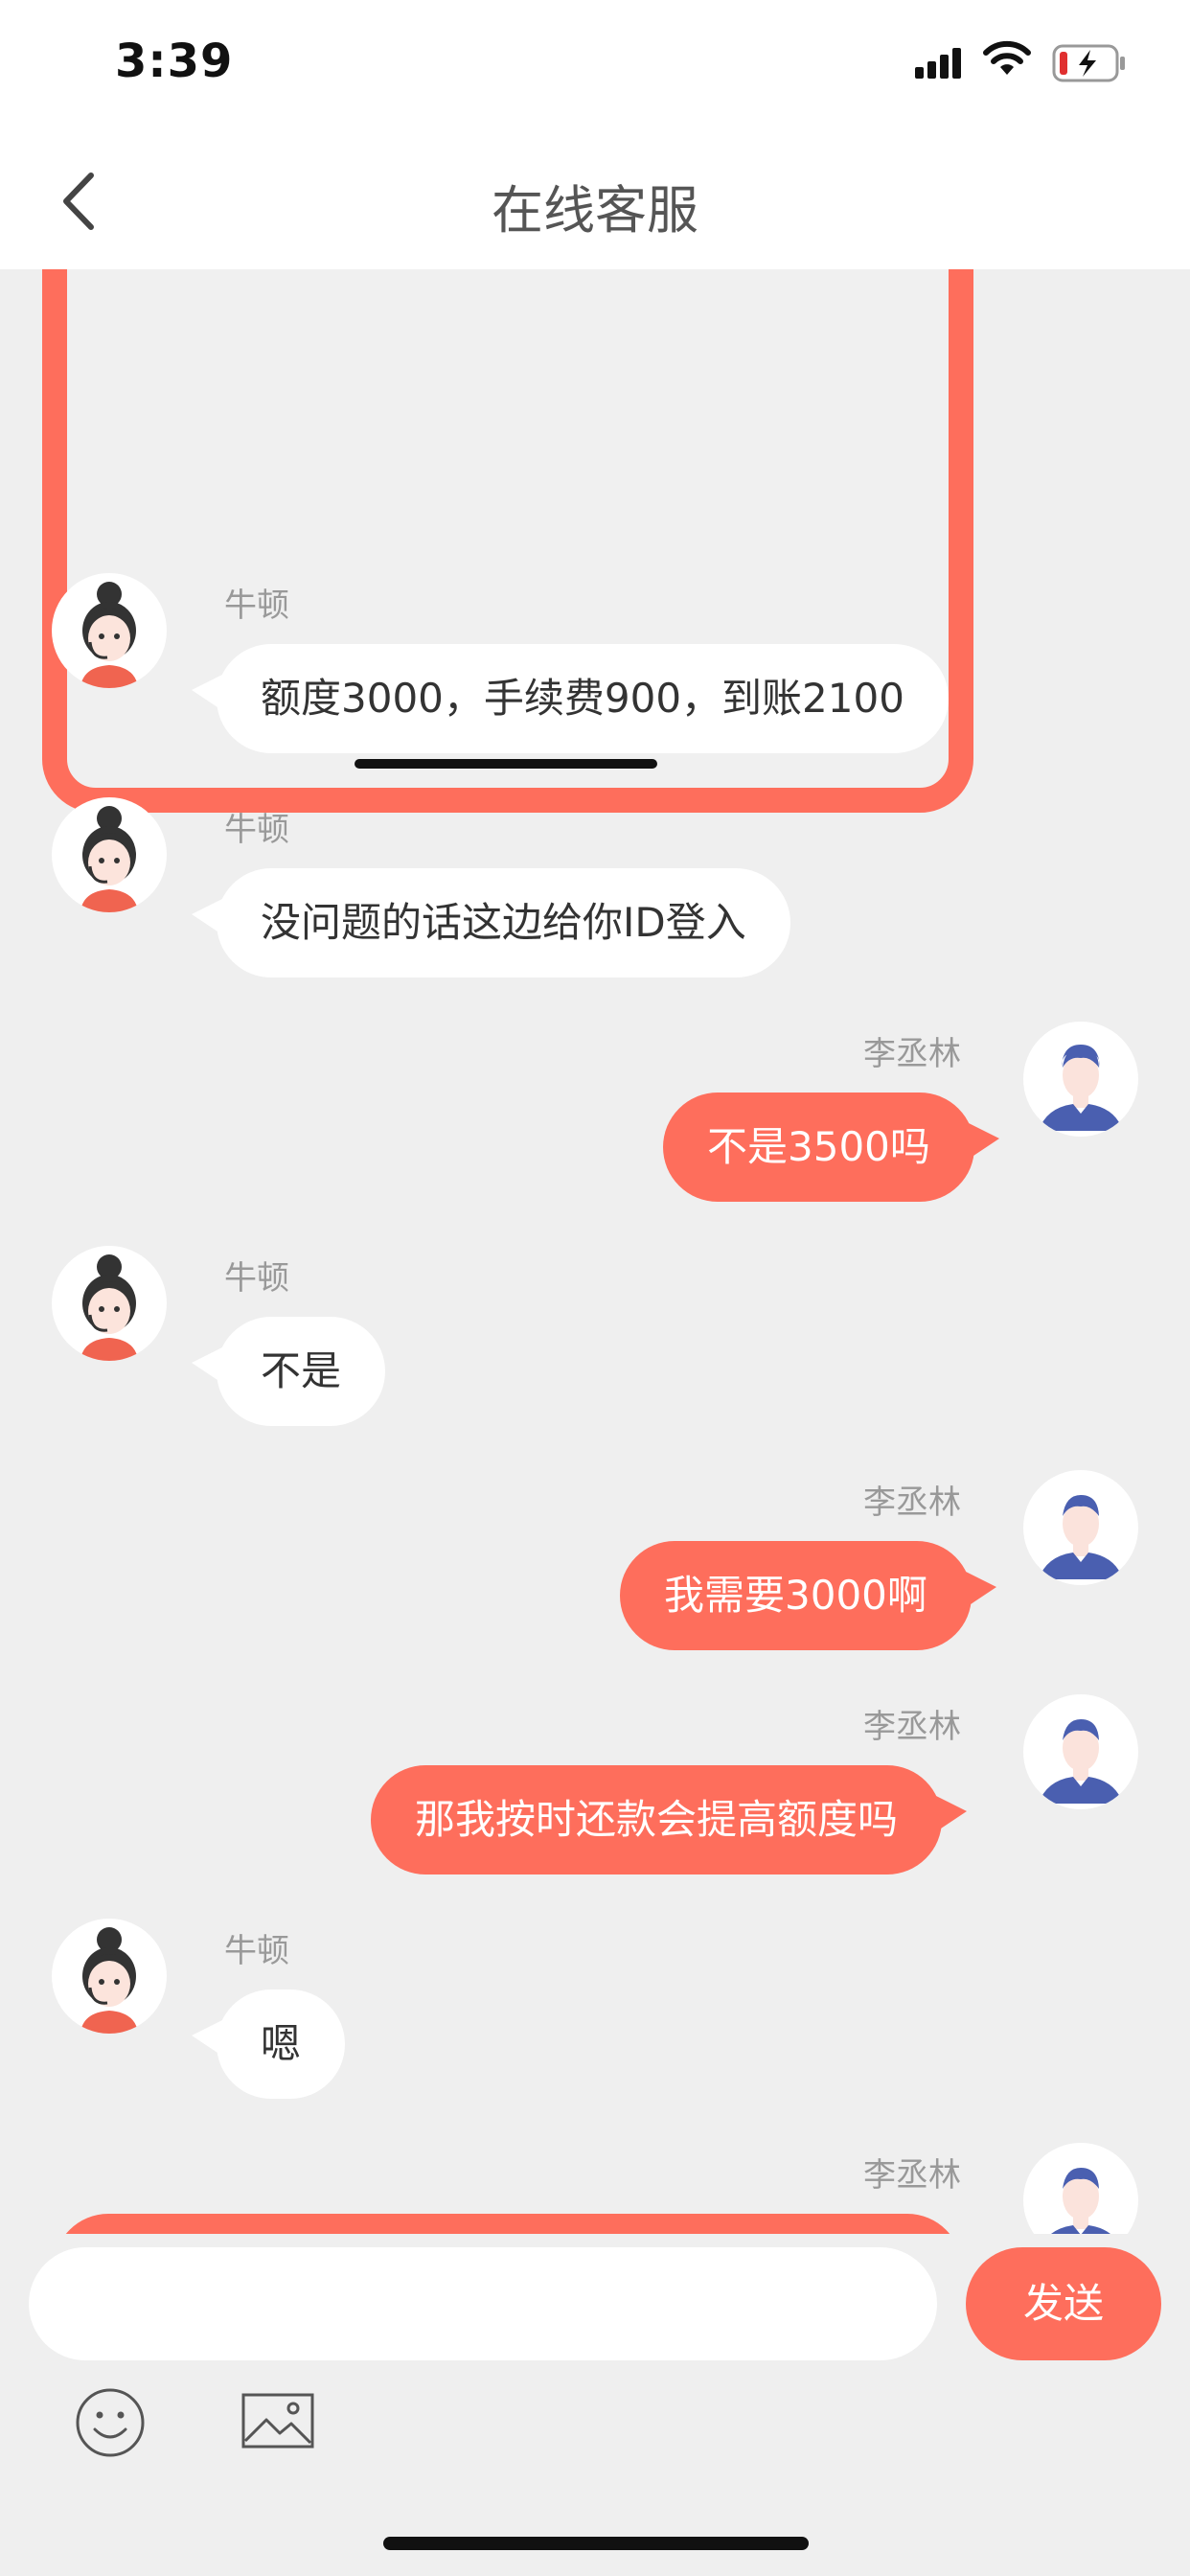  What do you see at coordinates (175, 61) in the screenshot?
I see `status-time: 3:39` at bounding box center [175, 61].